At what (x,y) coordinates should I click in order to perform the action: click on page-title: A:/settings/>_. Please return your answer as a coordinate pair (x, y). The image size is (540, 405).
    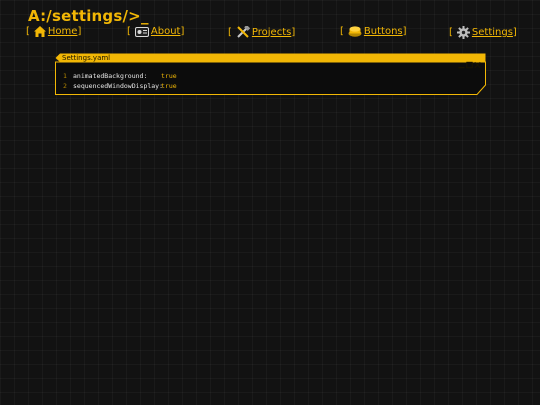
    Looking at the image, I should click on (88, 16).